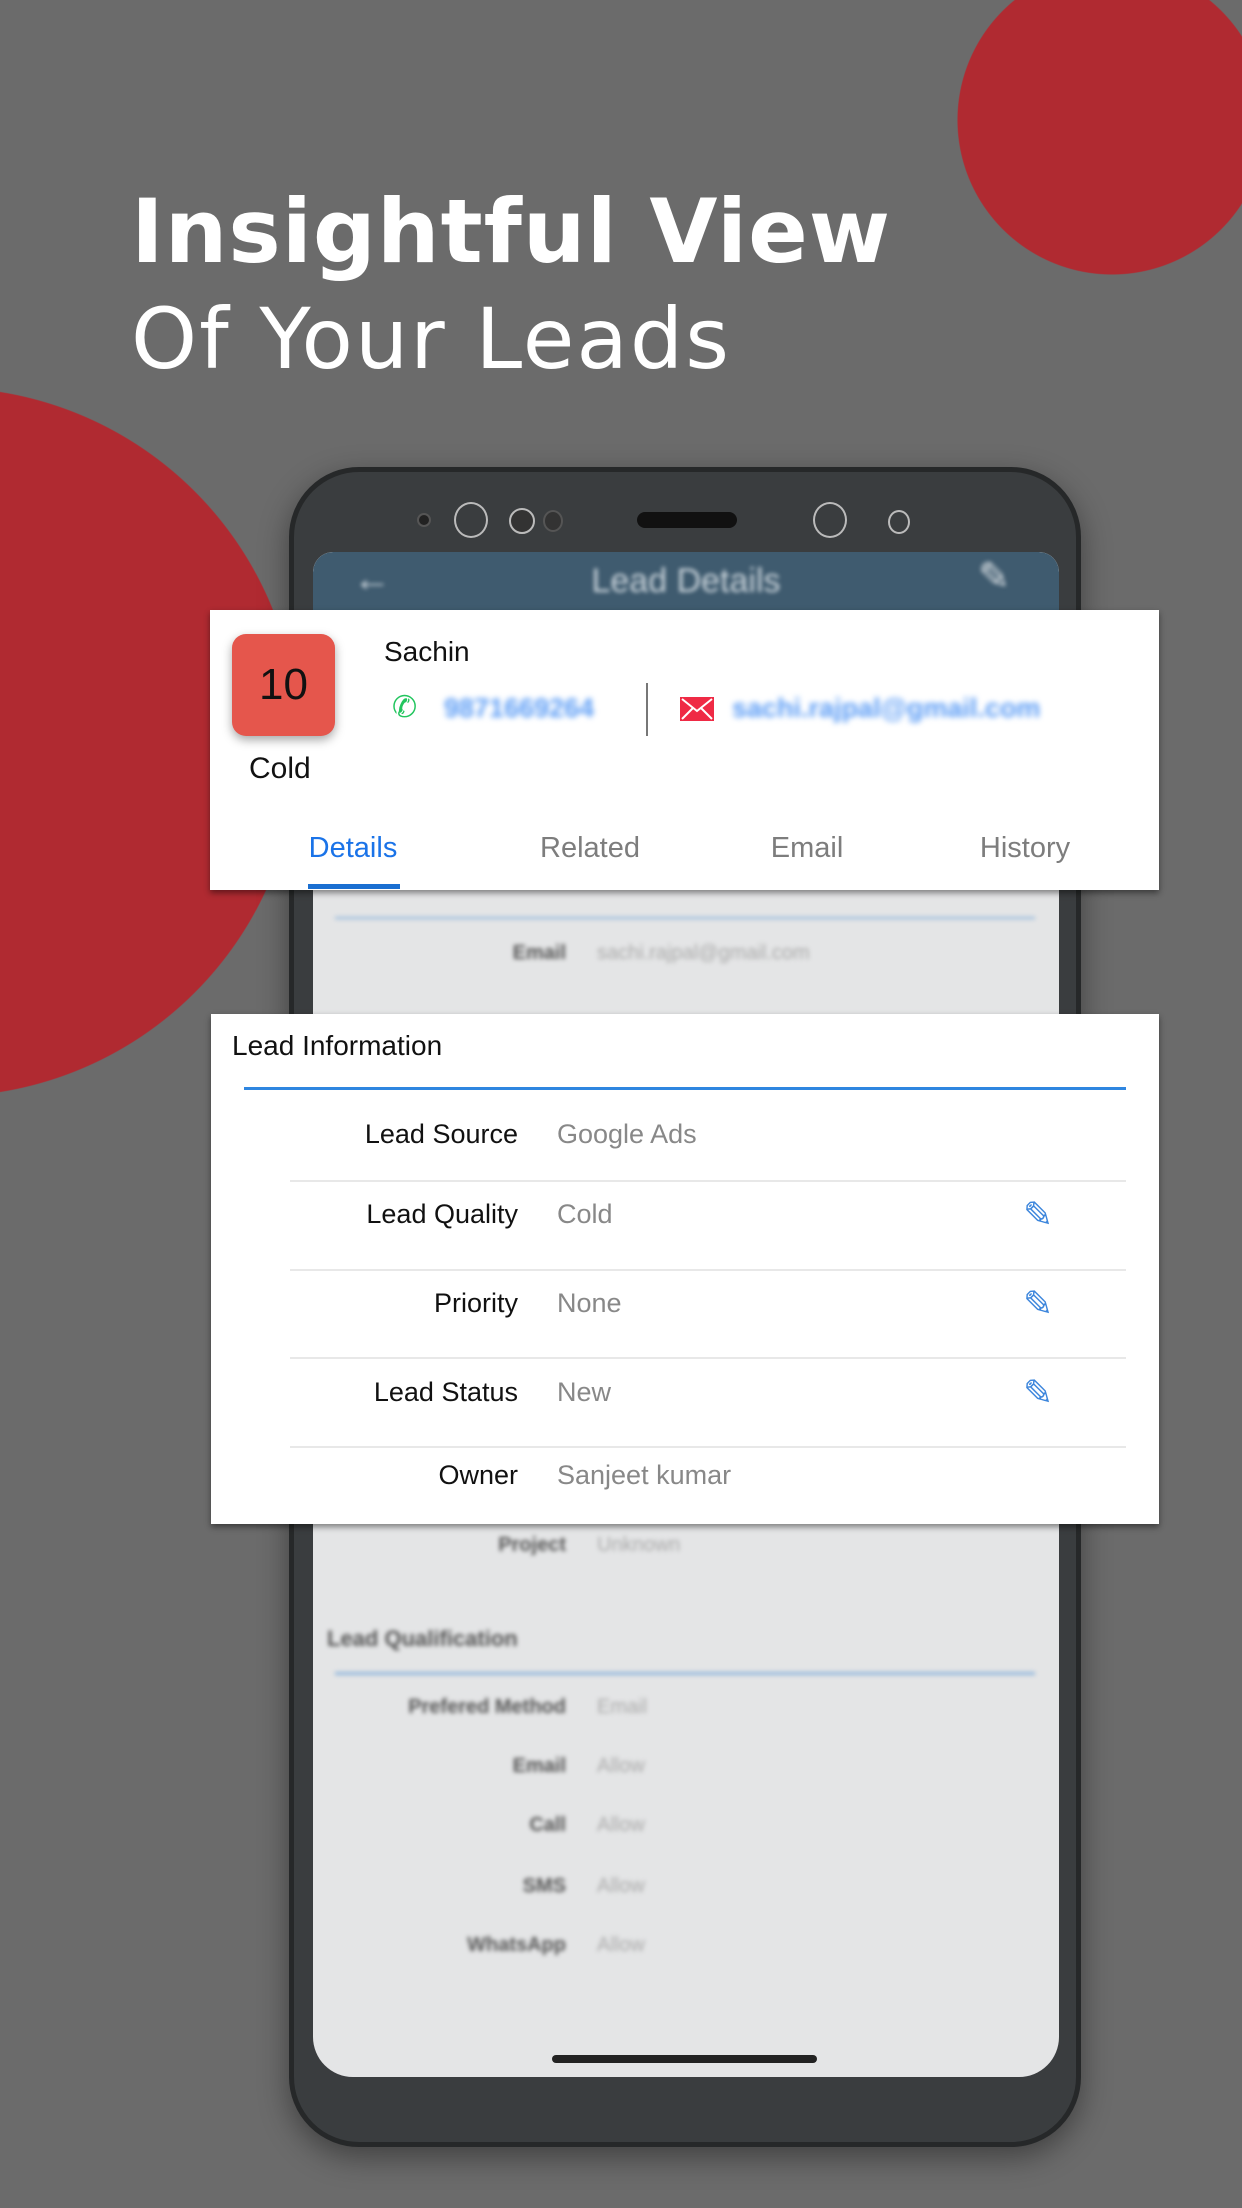 The height and width of the screenshot is (2208, 1242). What do you see at coordinates (354, 886) in the screenshot?
I see `active-tab-indicator` at bounding box center [354, 886].